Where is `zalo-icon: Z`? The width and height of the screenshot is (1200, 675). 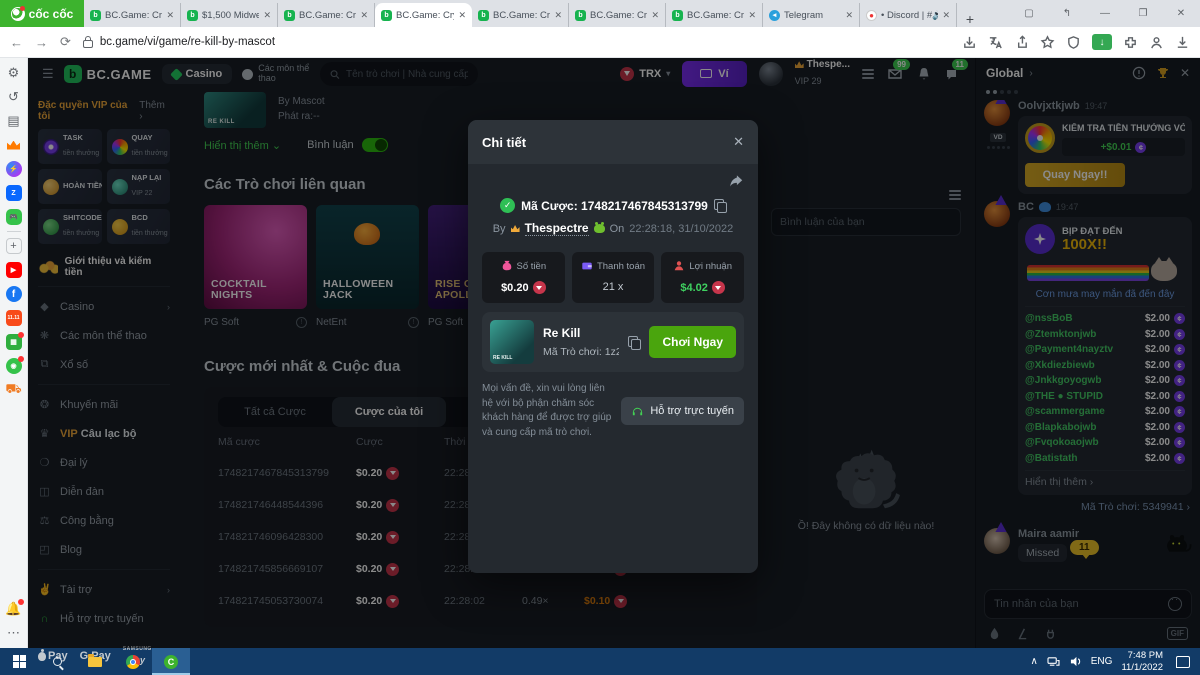
zalo-icon: Z is located at coordinates (13, 193).